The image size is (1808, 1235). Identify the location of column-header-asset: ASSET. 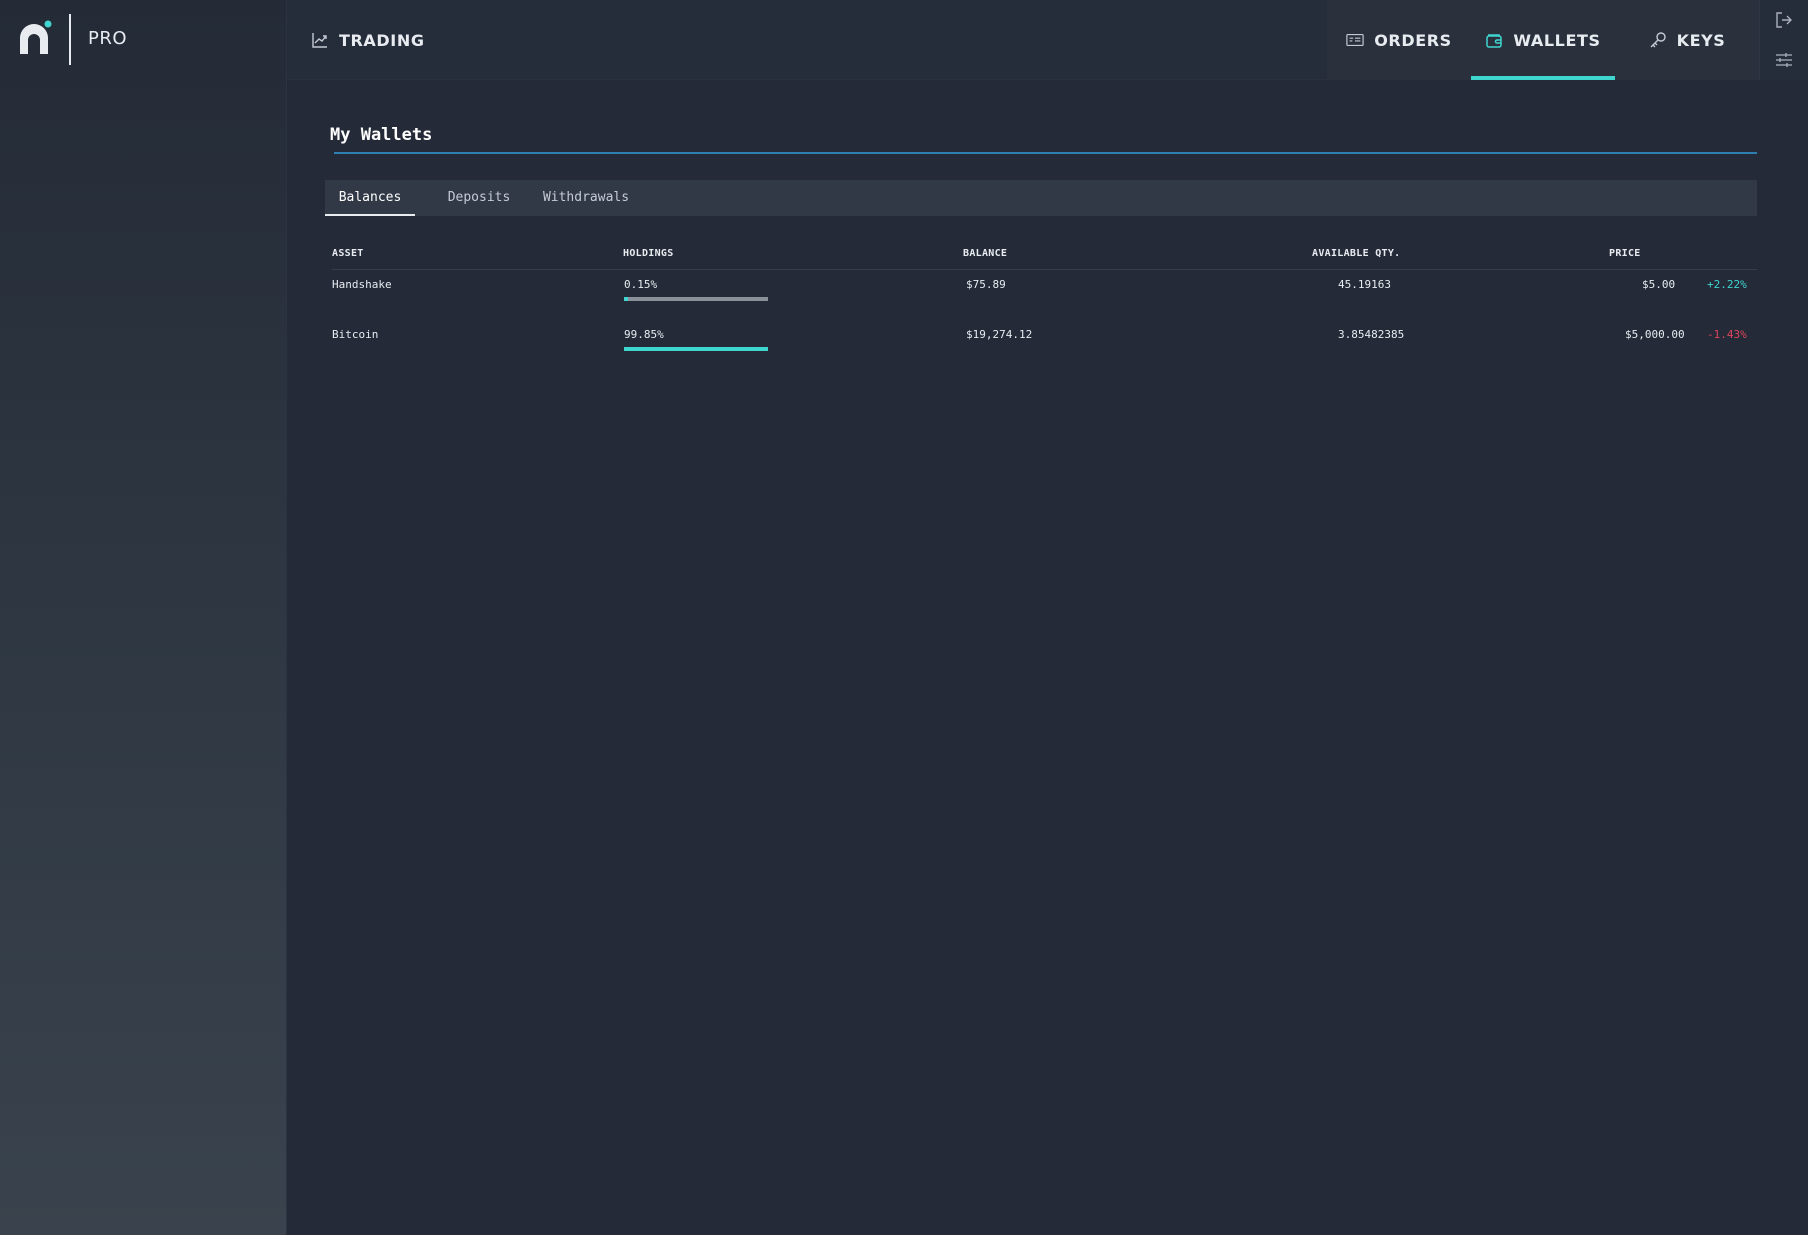
(348, 253).